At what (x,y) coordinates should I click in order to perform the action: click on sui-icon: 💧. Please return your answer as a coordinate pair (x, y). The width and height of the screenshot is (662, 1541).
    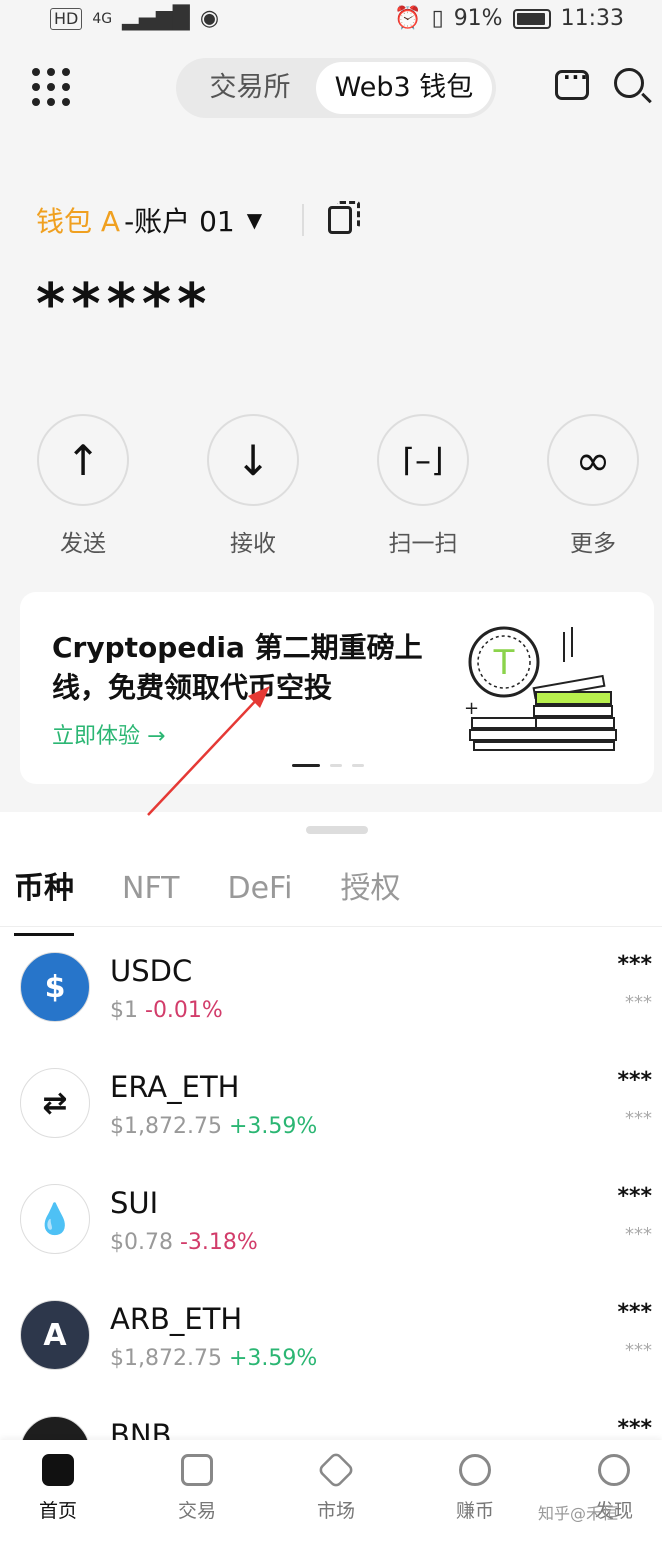
    Looking at the image, I should click on (55, 1219).